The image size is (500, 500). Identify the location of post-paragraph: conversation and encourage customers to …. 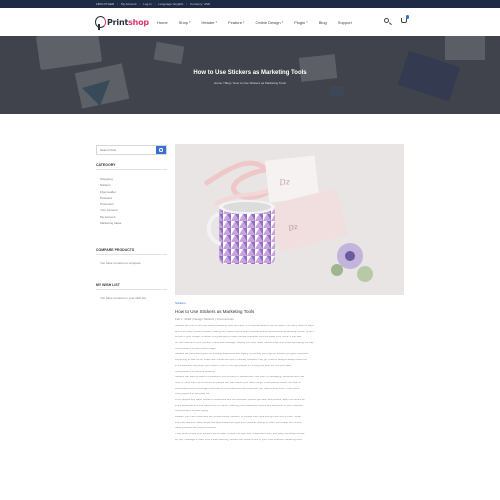
(237, 388).